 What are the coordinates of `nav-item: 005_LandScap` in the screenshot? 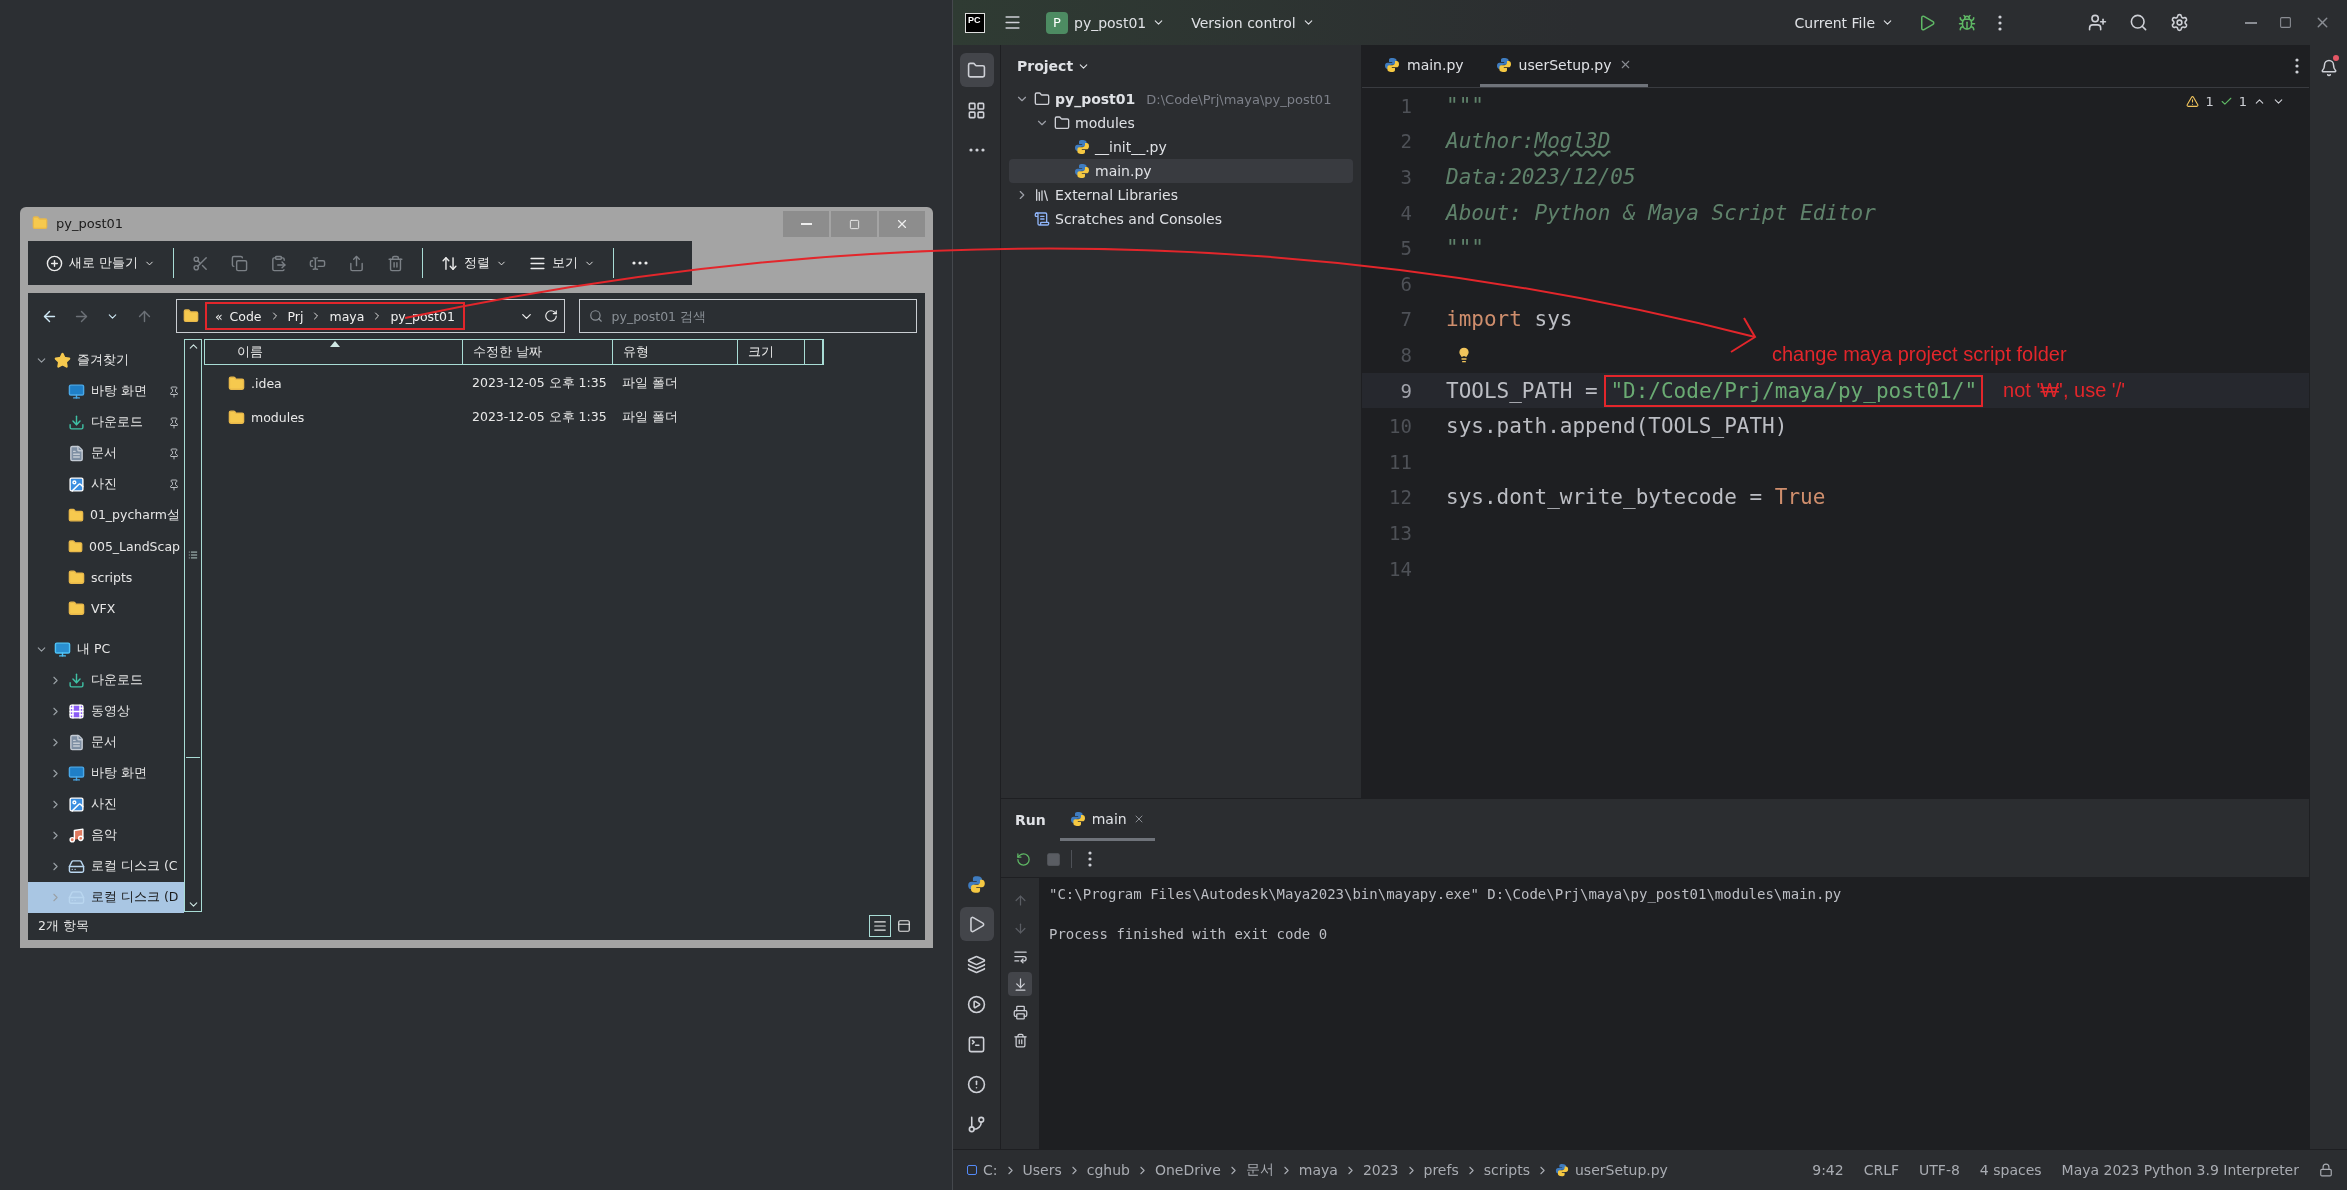 It's located at (106, 546).